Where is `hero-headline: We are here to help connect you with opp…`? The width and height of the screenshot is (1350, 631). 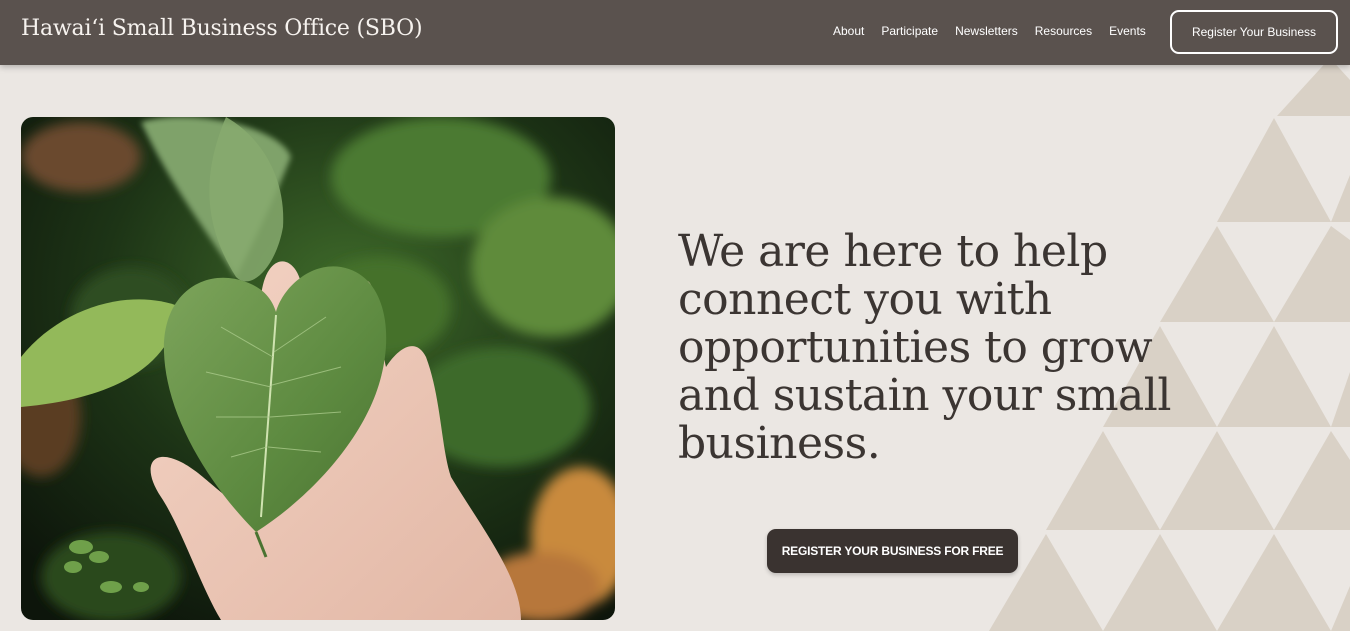
hero-headline: We are here to help connect you with opp… is located at coordinates (924, 347).